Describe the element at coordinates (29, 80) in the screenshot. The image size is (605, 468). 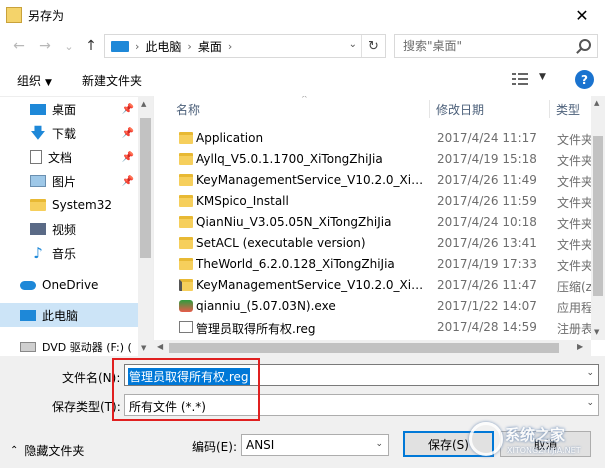
I see `organize-label: 组织` at that location.